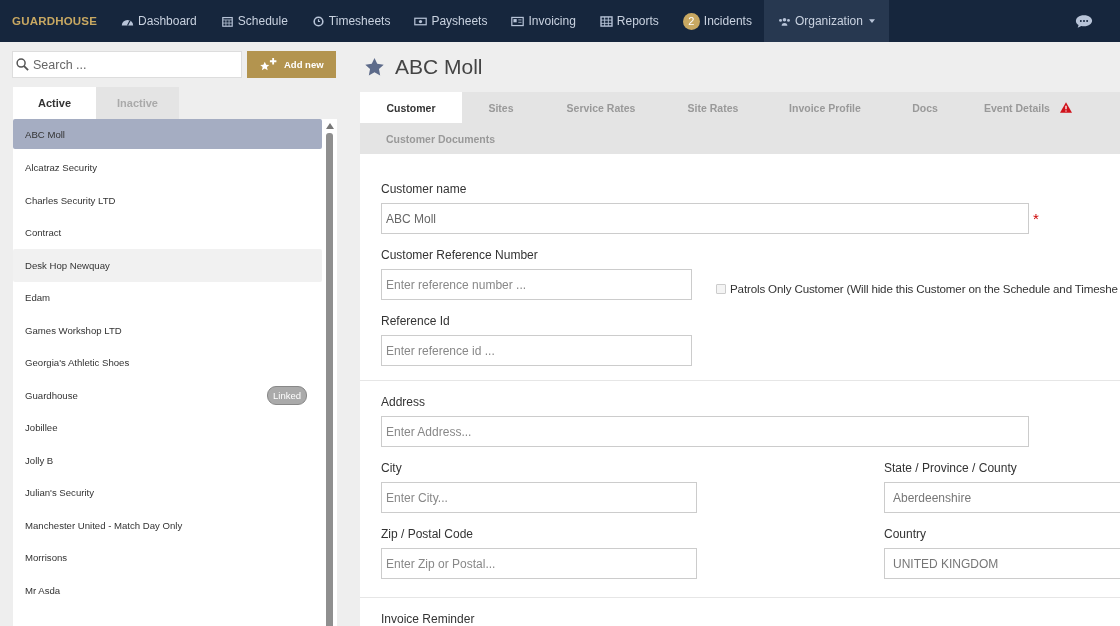  What do you see at coordinates (167, 167) in the screenshot?
I see `customer-list-item: Alcatraz Security` at bounding box center [167, 167].